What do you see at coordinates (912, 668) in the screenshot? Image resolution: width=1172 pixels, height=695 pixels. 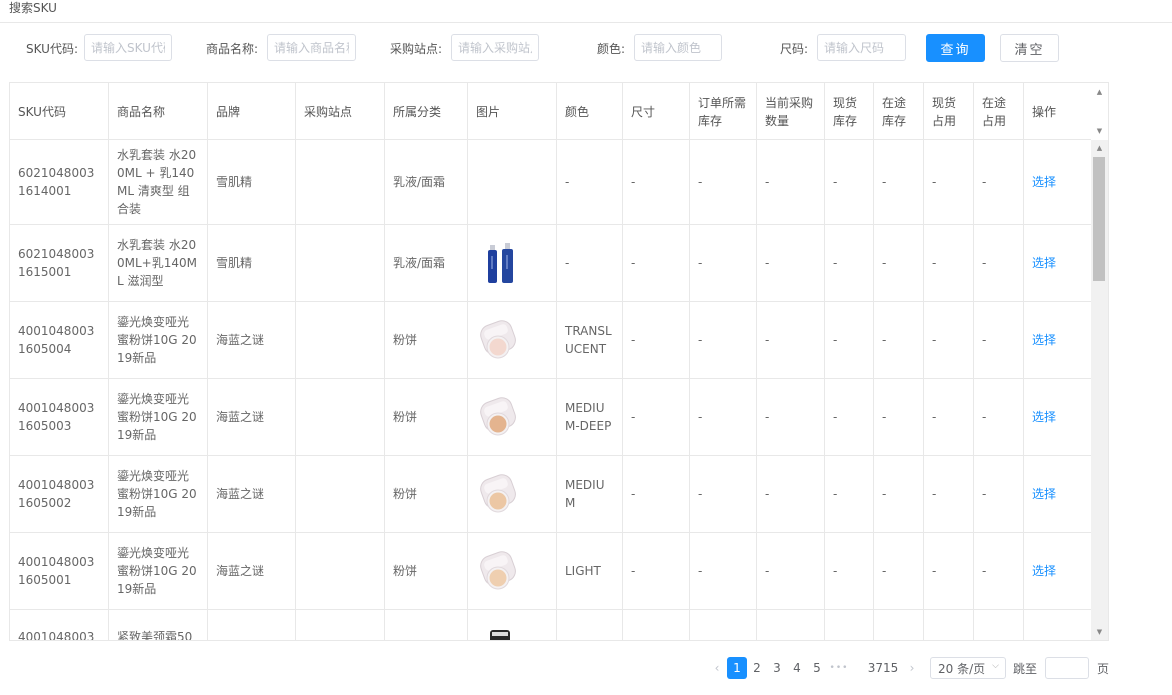 I see `next-page-button: ›` at bounding box center [912, 668].